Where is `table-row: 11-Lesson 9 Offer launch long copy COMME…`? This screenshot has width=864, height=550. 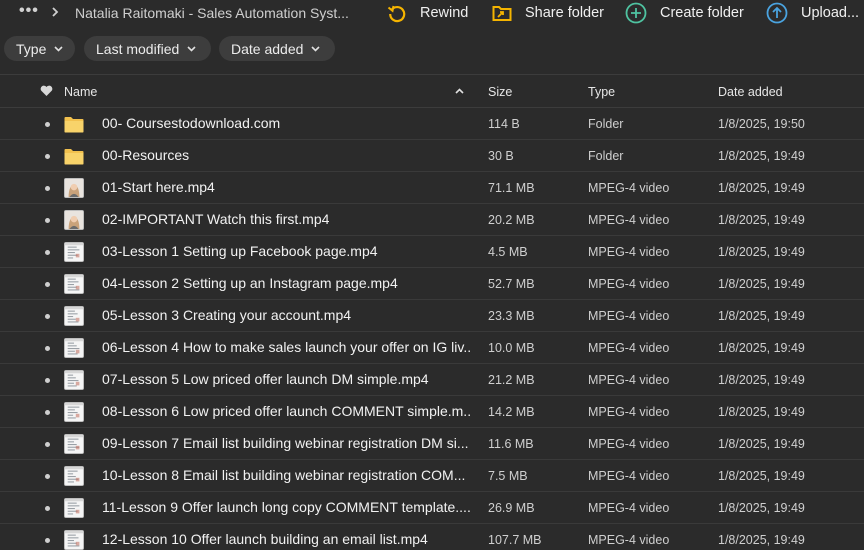
table-row: 11-Lesson 9 Offer launch long copy COMME… is located at coordinates (432, 508).